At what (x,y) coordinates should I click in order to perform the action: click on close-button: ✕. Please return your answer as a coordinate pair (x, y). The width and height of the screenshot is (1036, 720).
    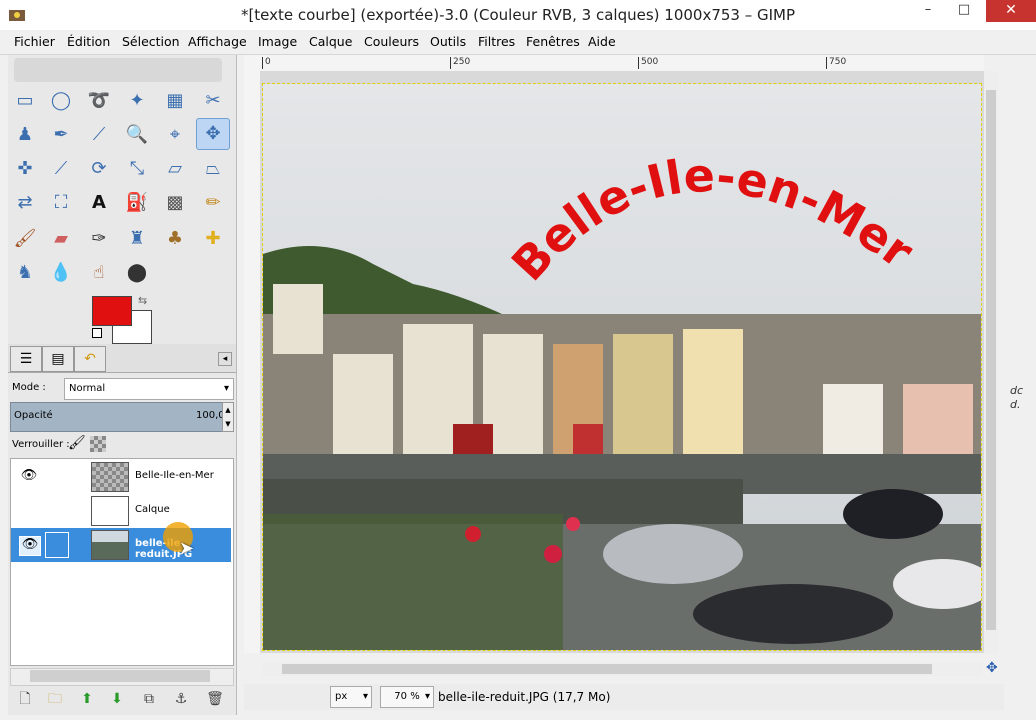
    Looking at the image, I should click on (1011, 11).